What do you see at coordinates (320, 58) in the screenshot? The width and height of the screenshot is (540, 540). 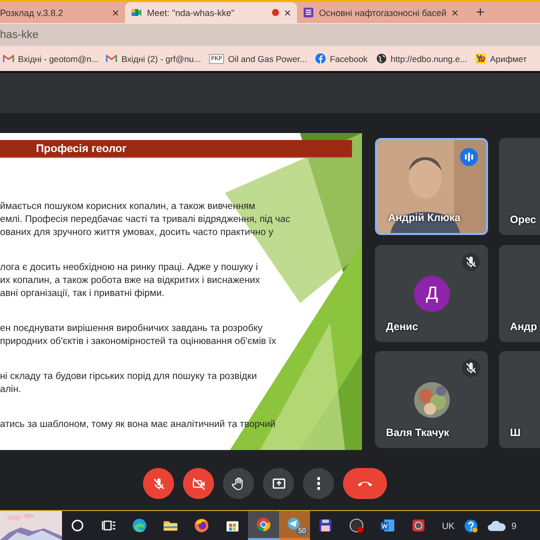 I see `facebook-icon` at bounding box center [320, 58].